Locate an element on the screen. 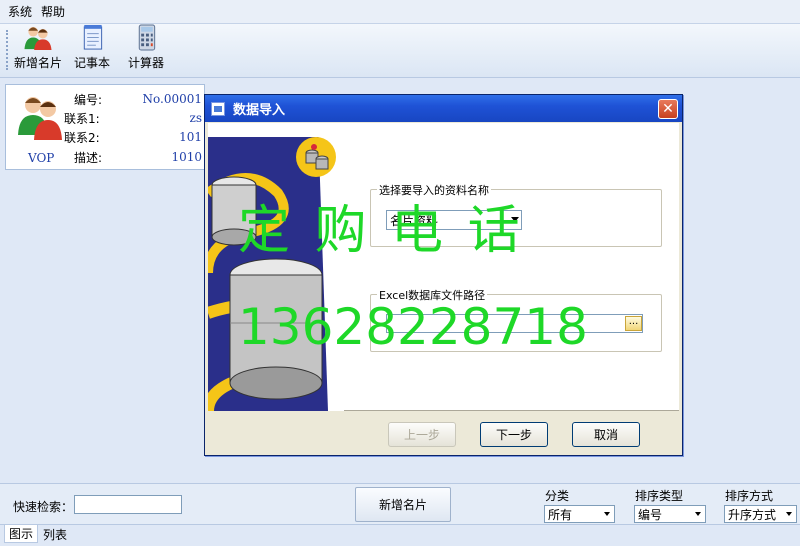  menu-help: 帮助 is located at coordinates (53, 11).